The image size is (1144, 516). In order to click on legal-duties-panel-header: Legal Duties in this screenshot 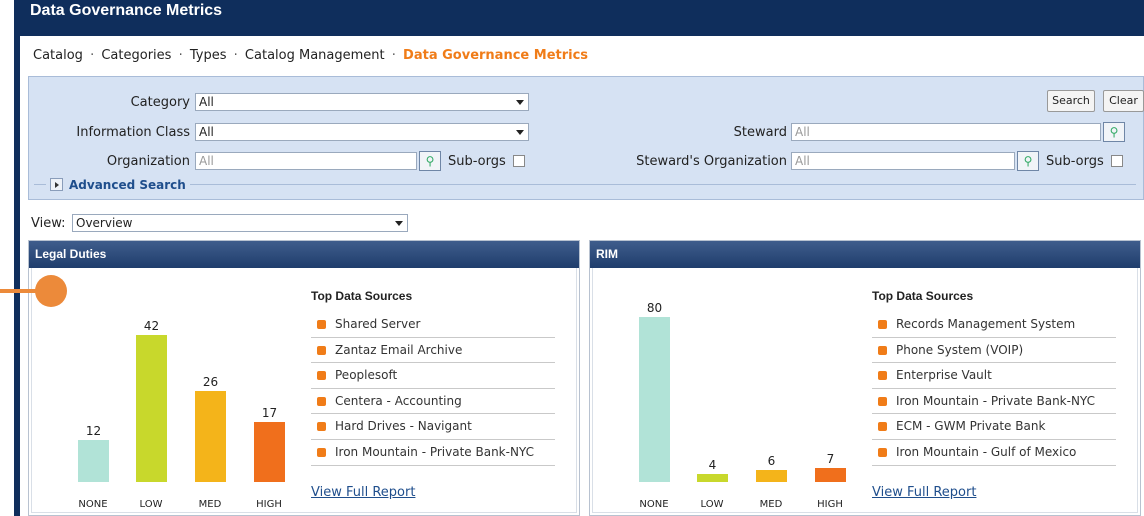, I will do `click(304, 254)`.